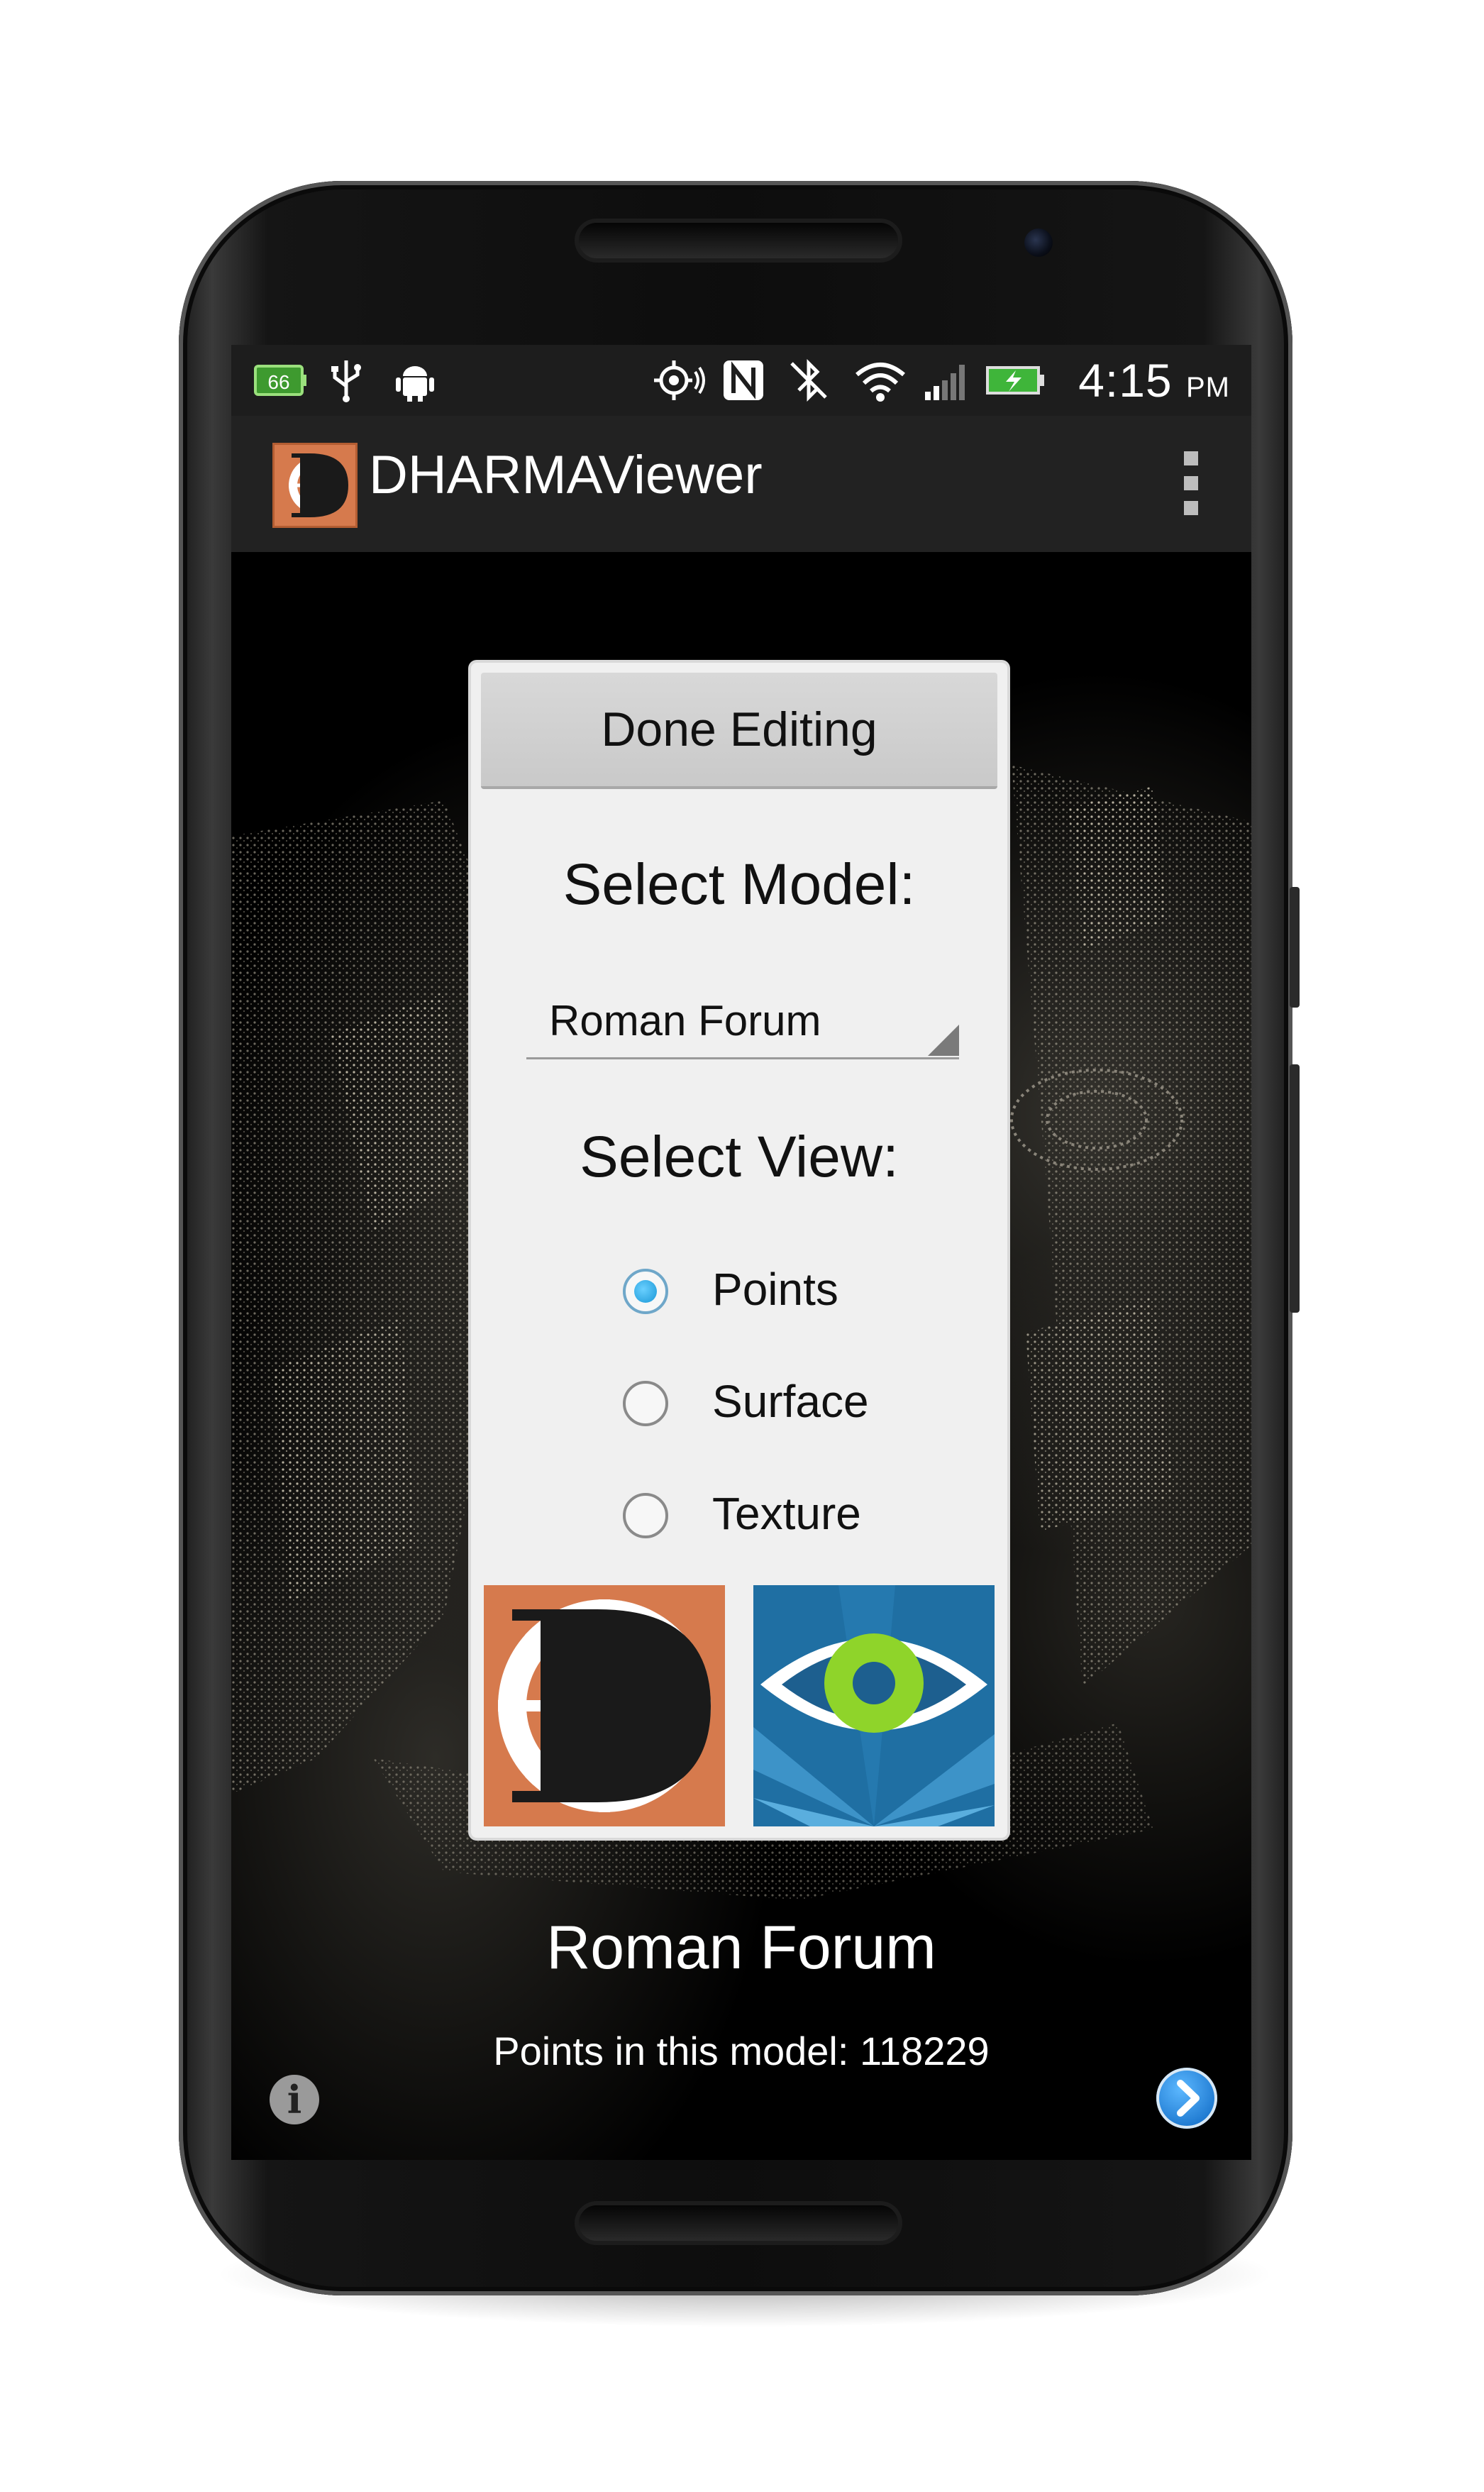  I want to click on dharma-logo-image, so click(604, 1705).